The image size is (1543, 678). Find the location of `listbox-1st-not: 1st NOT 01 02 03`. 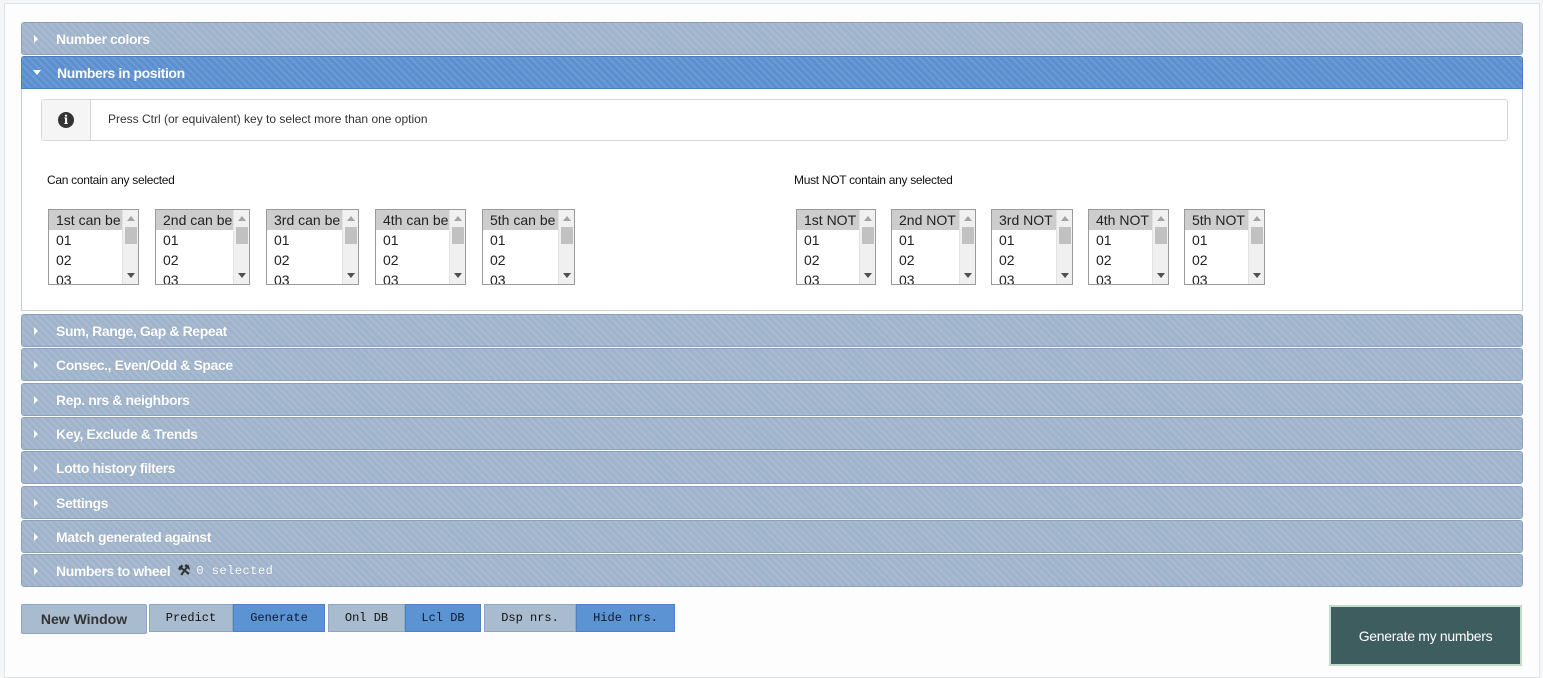

listbox-1st-not: 1st NOT 01 02 03 is located at coordinates (836, 247).